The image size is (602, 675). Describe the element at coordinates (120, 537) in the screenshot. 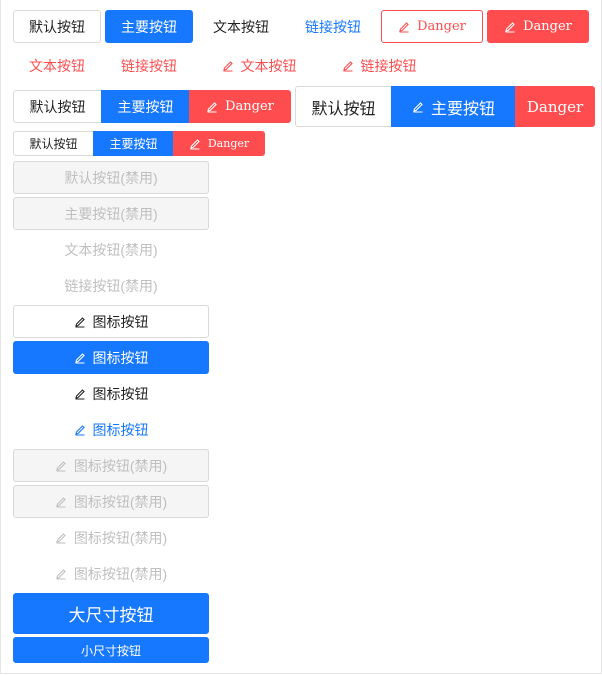

I see `icon-disabled-text-label: 图标按钮(禁用)` at that location.